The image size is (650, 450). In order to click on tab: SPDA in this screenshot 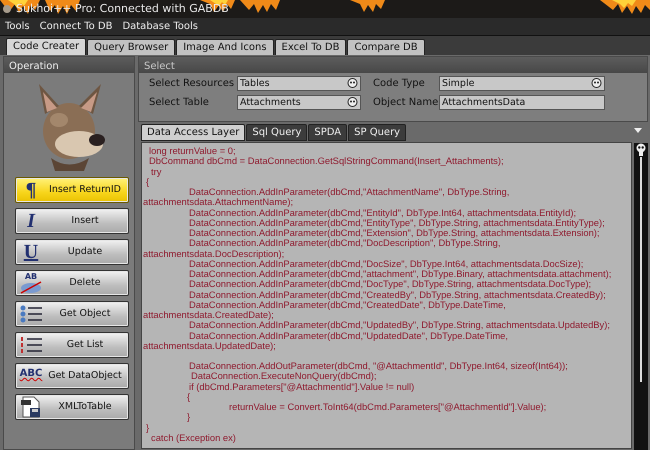, I will do `click(328, 132)`.